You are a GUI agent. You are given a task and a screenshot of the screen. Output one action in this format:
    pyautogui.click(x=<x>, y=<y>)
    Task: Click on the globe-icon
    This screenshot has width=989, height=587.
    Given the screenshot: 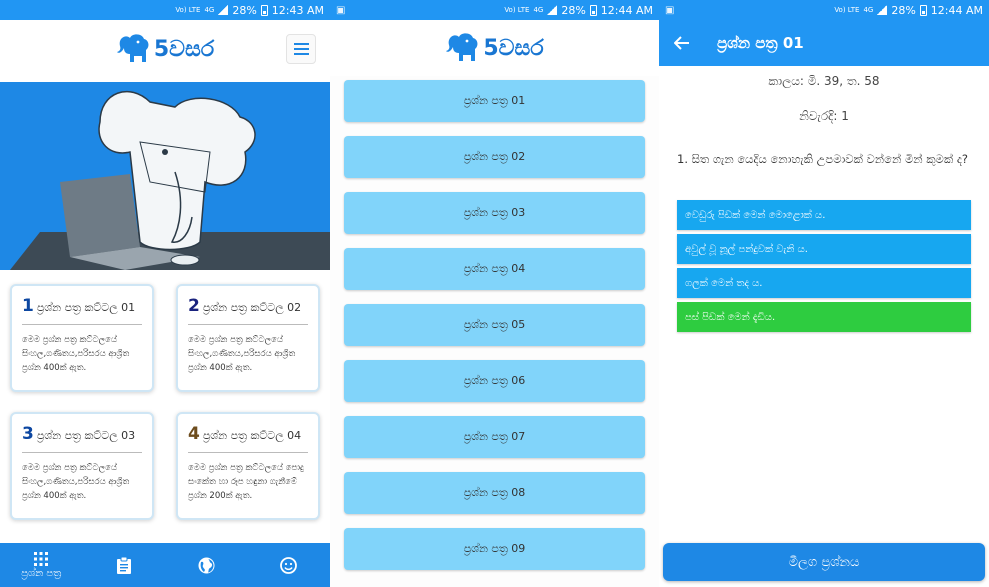 What is the action you would take?
    pyautogui.click(x=206, y=565)
    